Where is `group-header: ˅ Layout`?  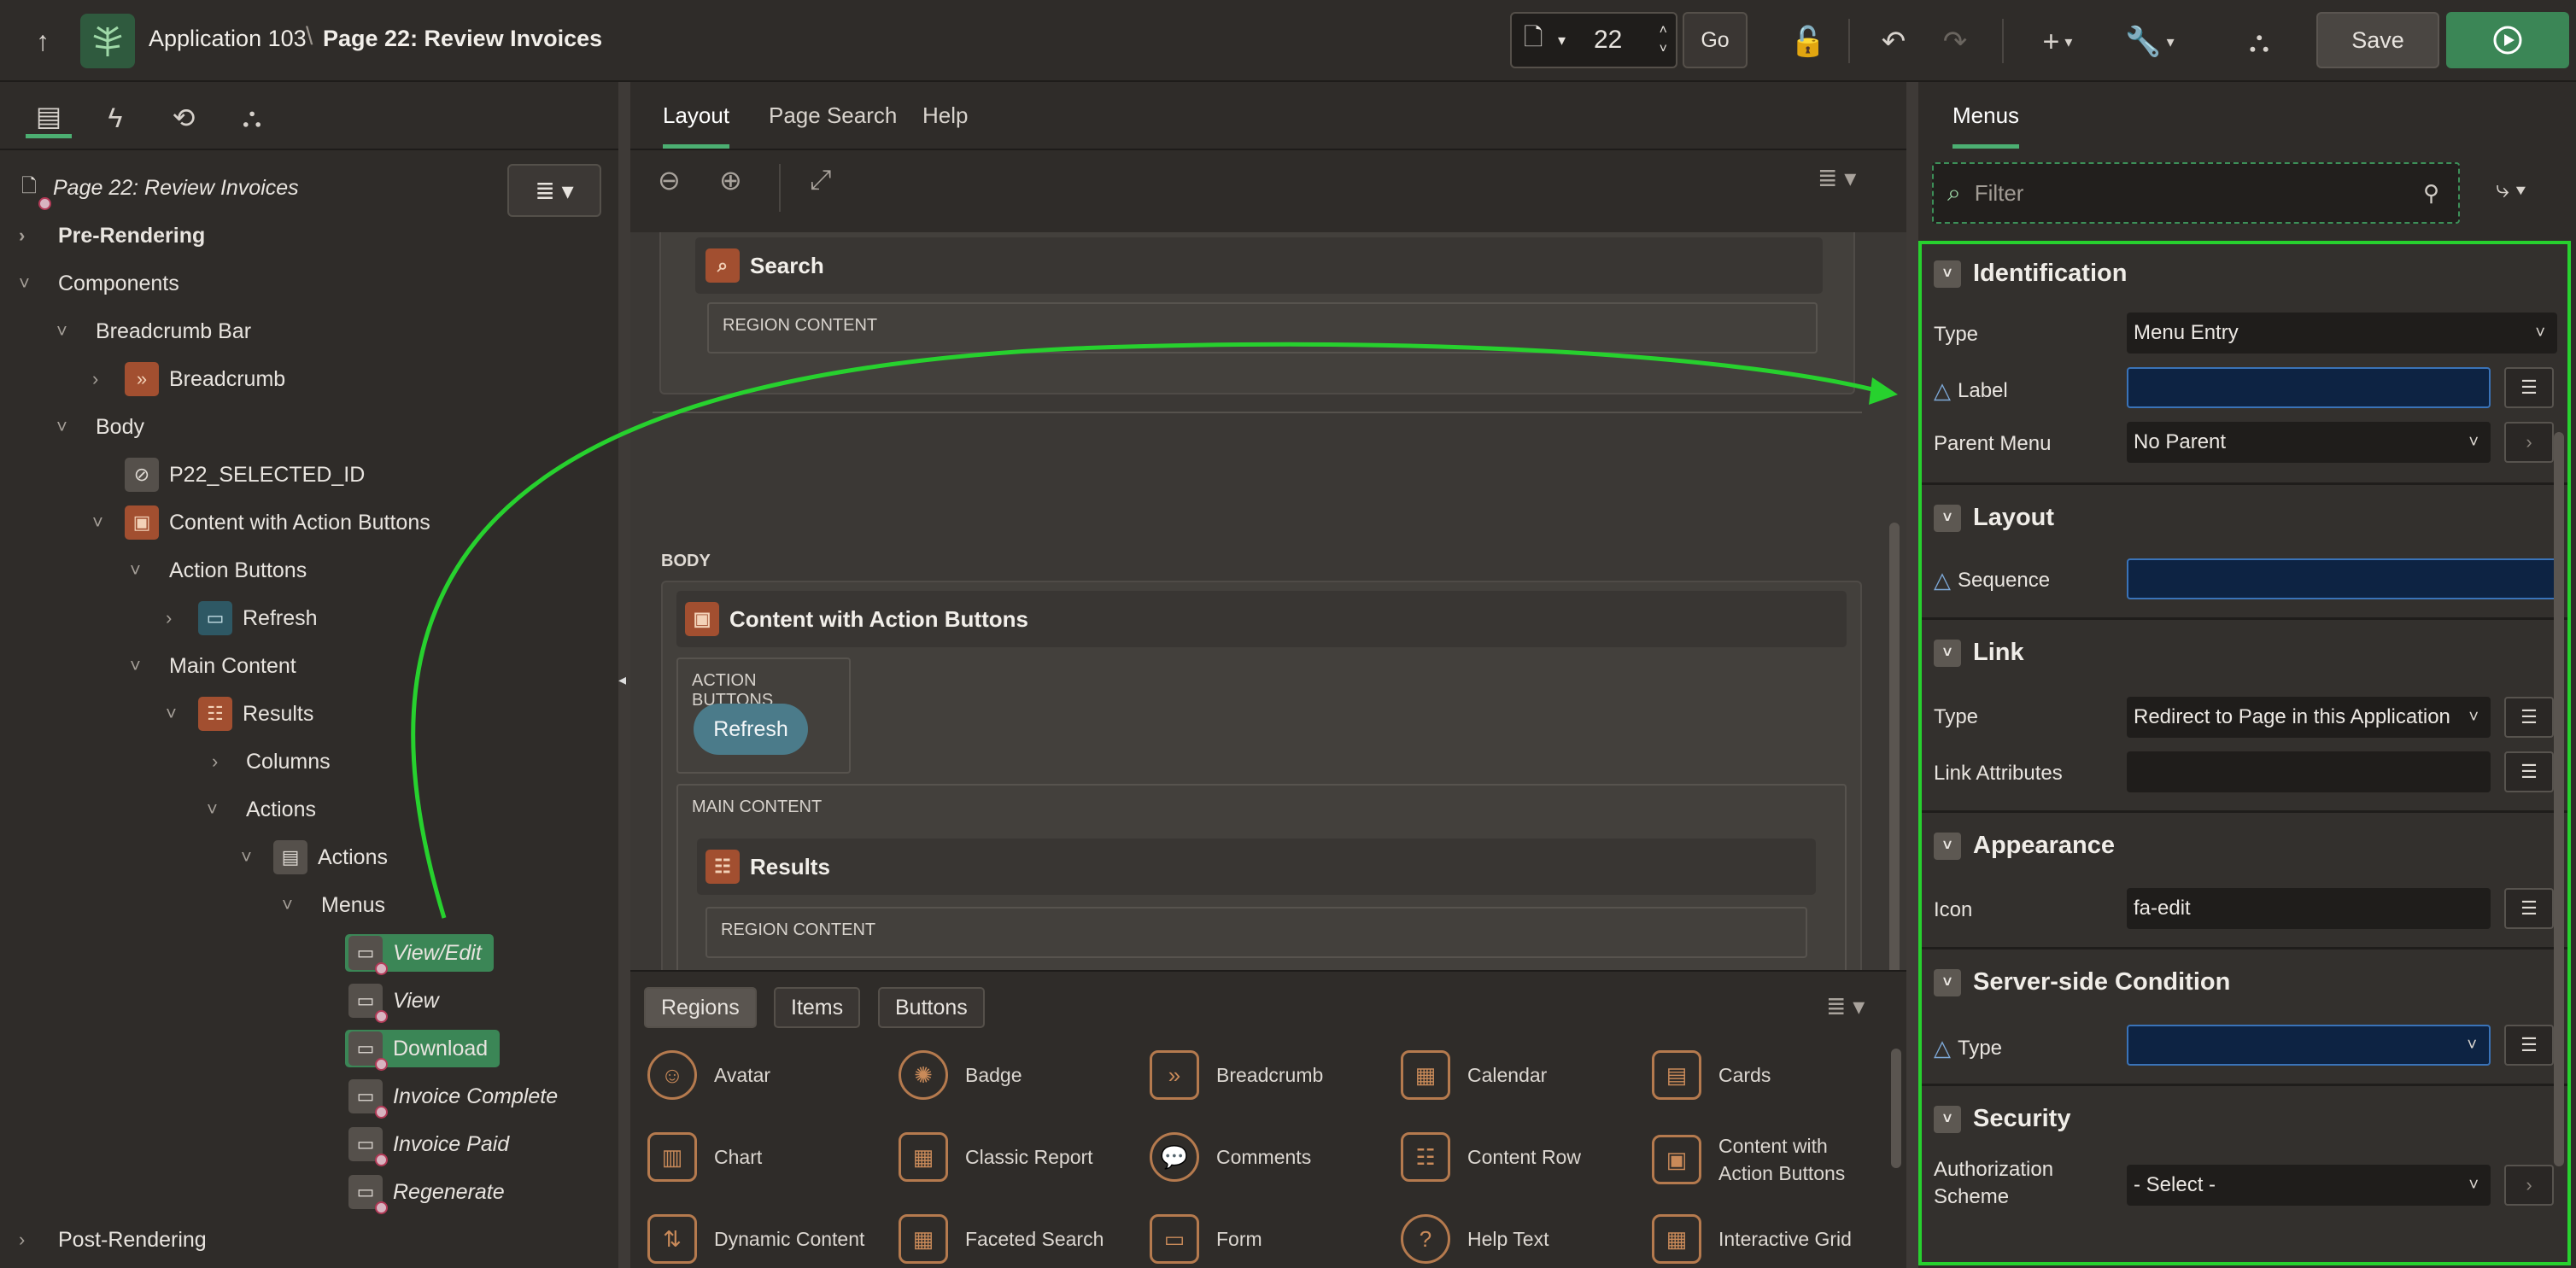 group-header: ˅ Layout is located at coordinates (1994, 518).